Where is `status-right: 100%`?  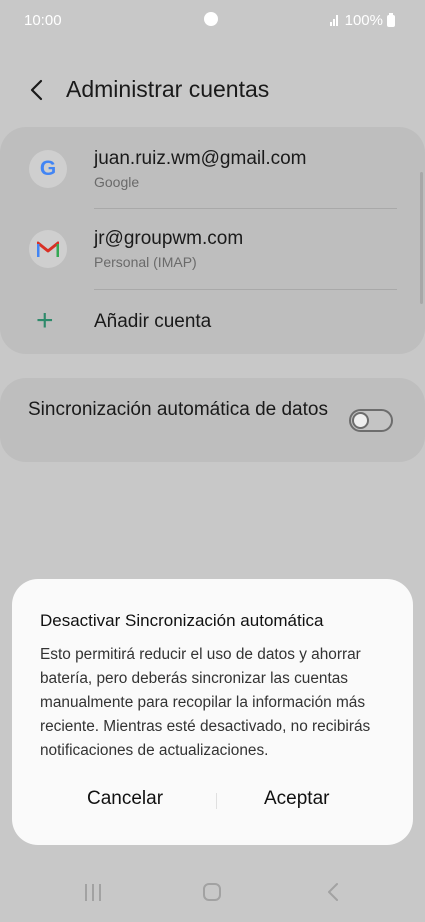
status-right: 100% is located at coordinates (362, 20).